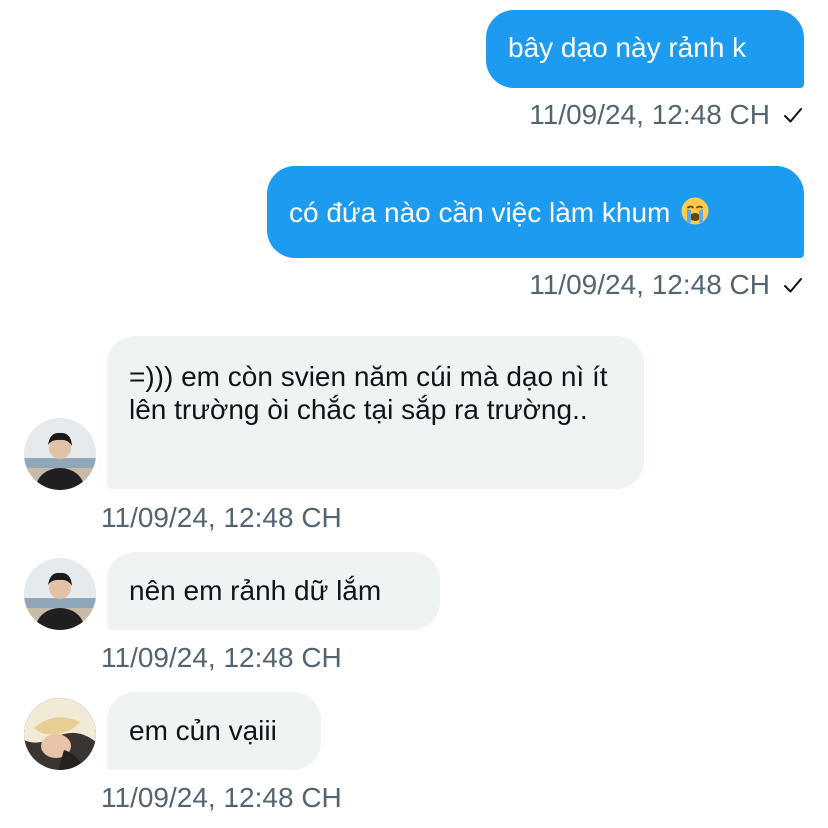 Image resolution: width=828 pixels, height=828 pixels. I want to click on outgoing-message-bubble: có đứa nào cần việc làm khum, so click(535, 212).